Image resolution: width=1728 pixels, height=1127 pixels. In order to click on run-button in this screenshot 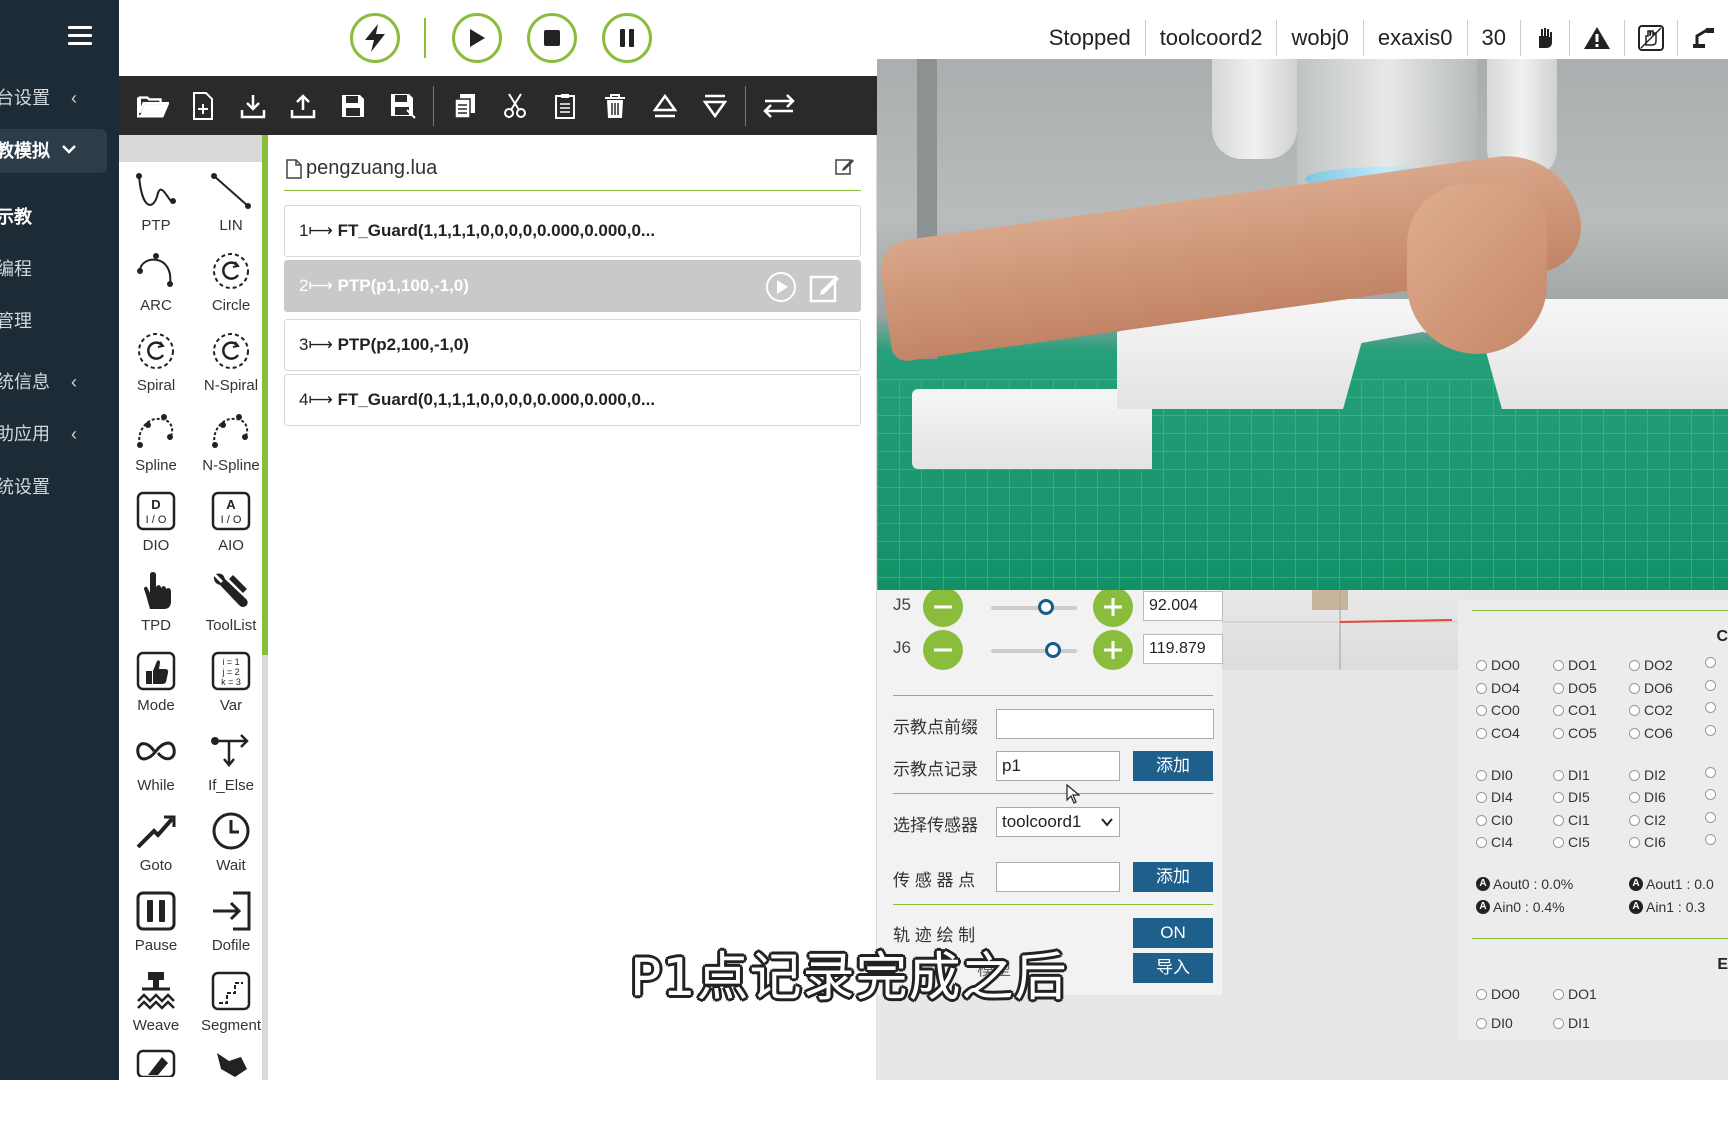, I will do `click(477, 38)`.